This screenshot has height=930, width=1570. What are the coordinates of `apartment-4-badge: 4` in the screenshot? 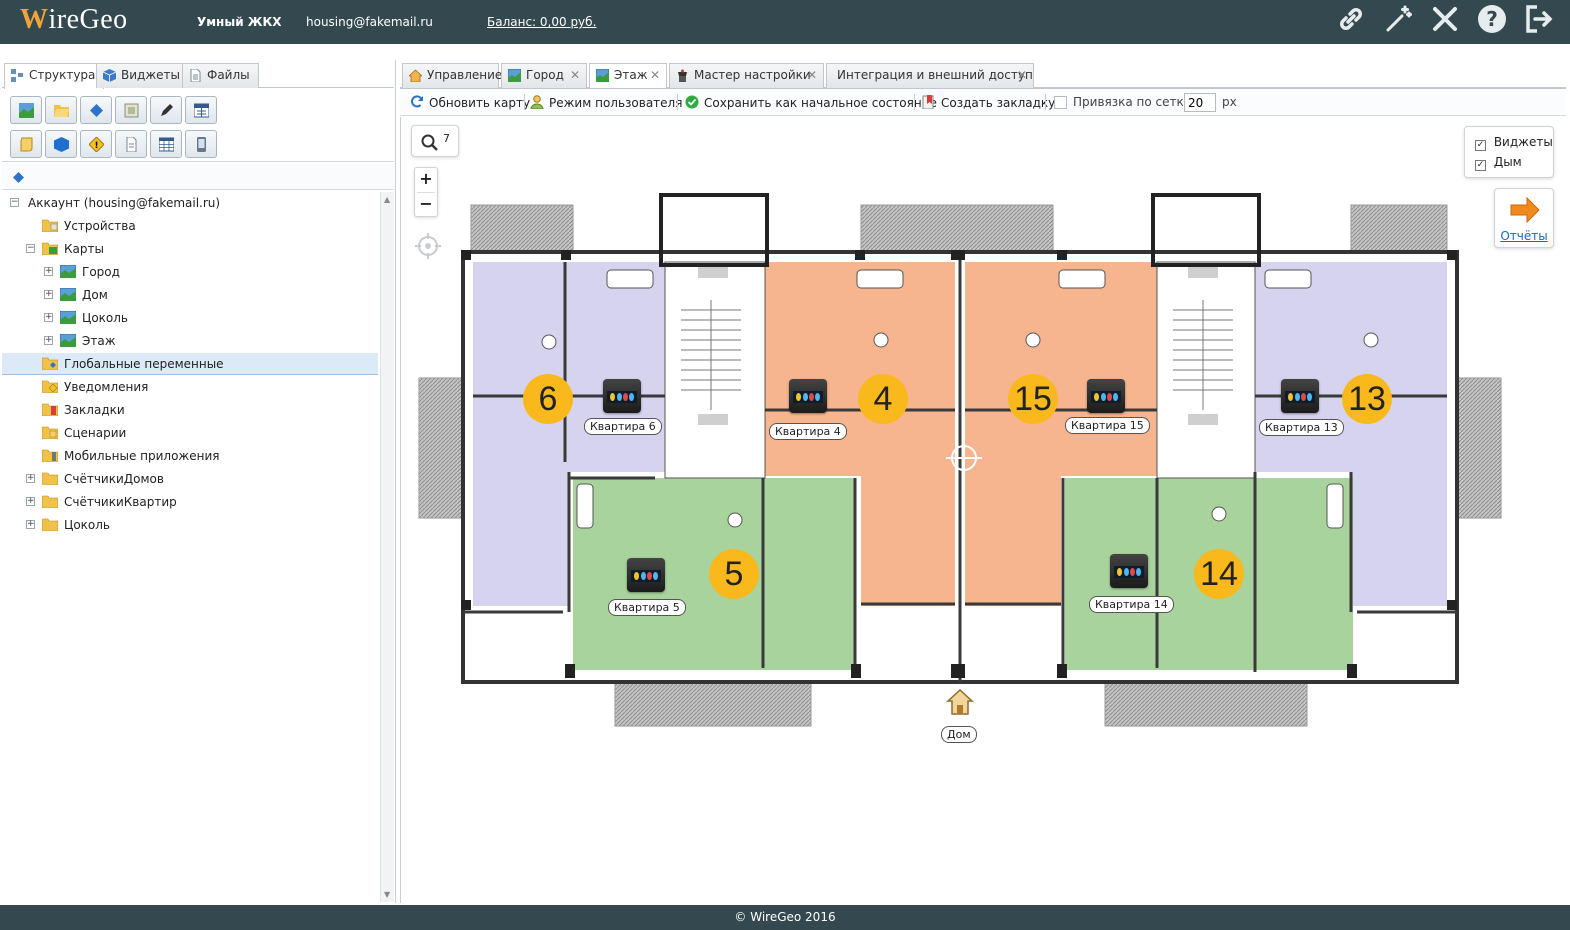 It's located at (883, 399).